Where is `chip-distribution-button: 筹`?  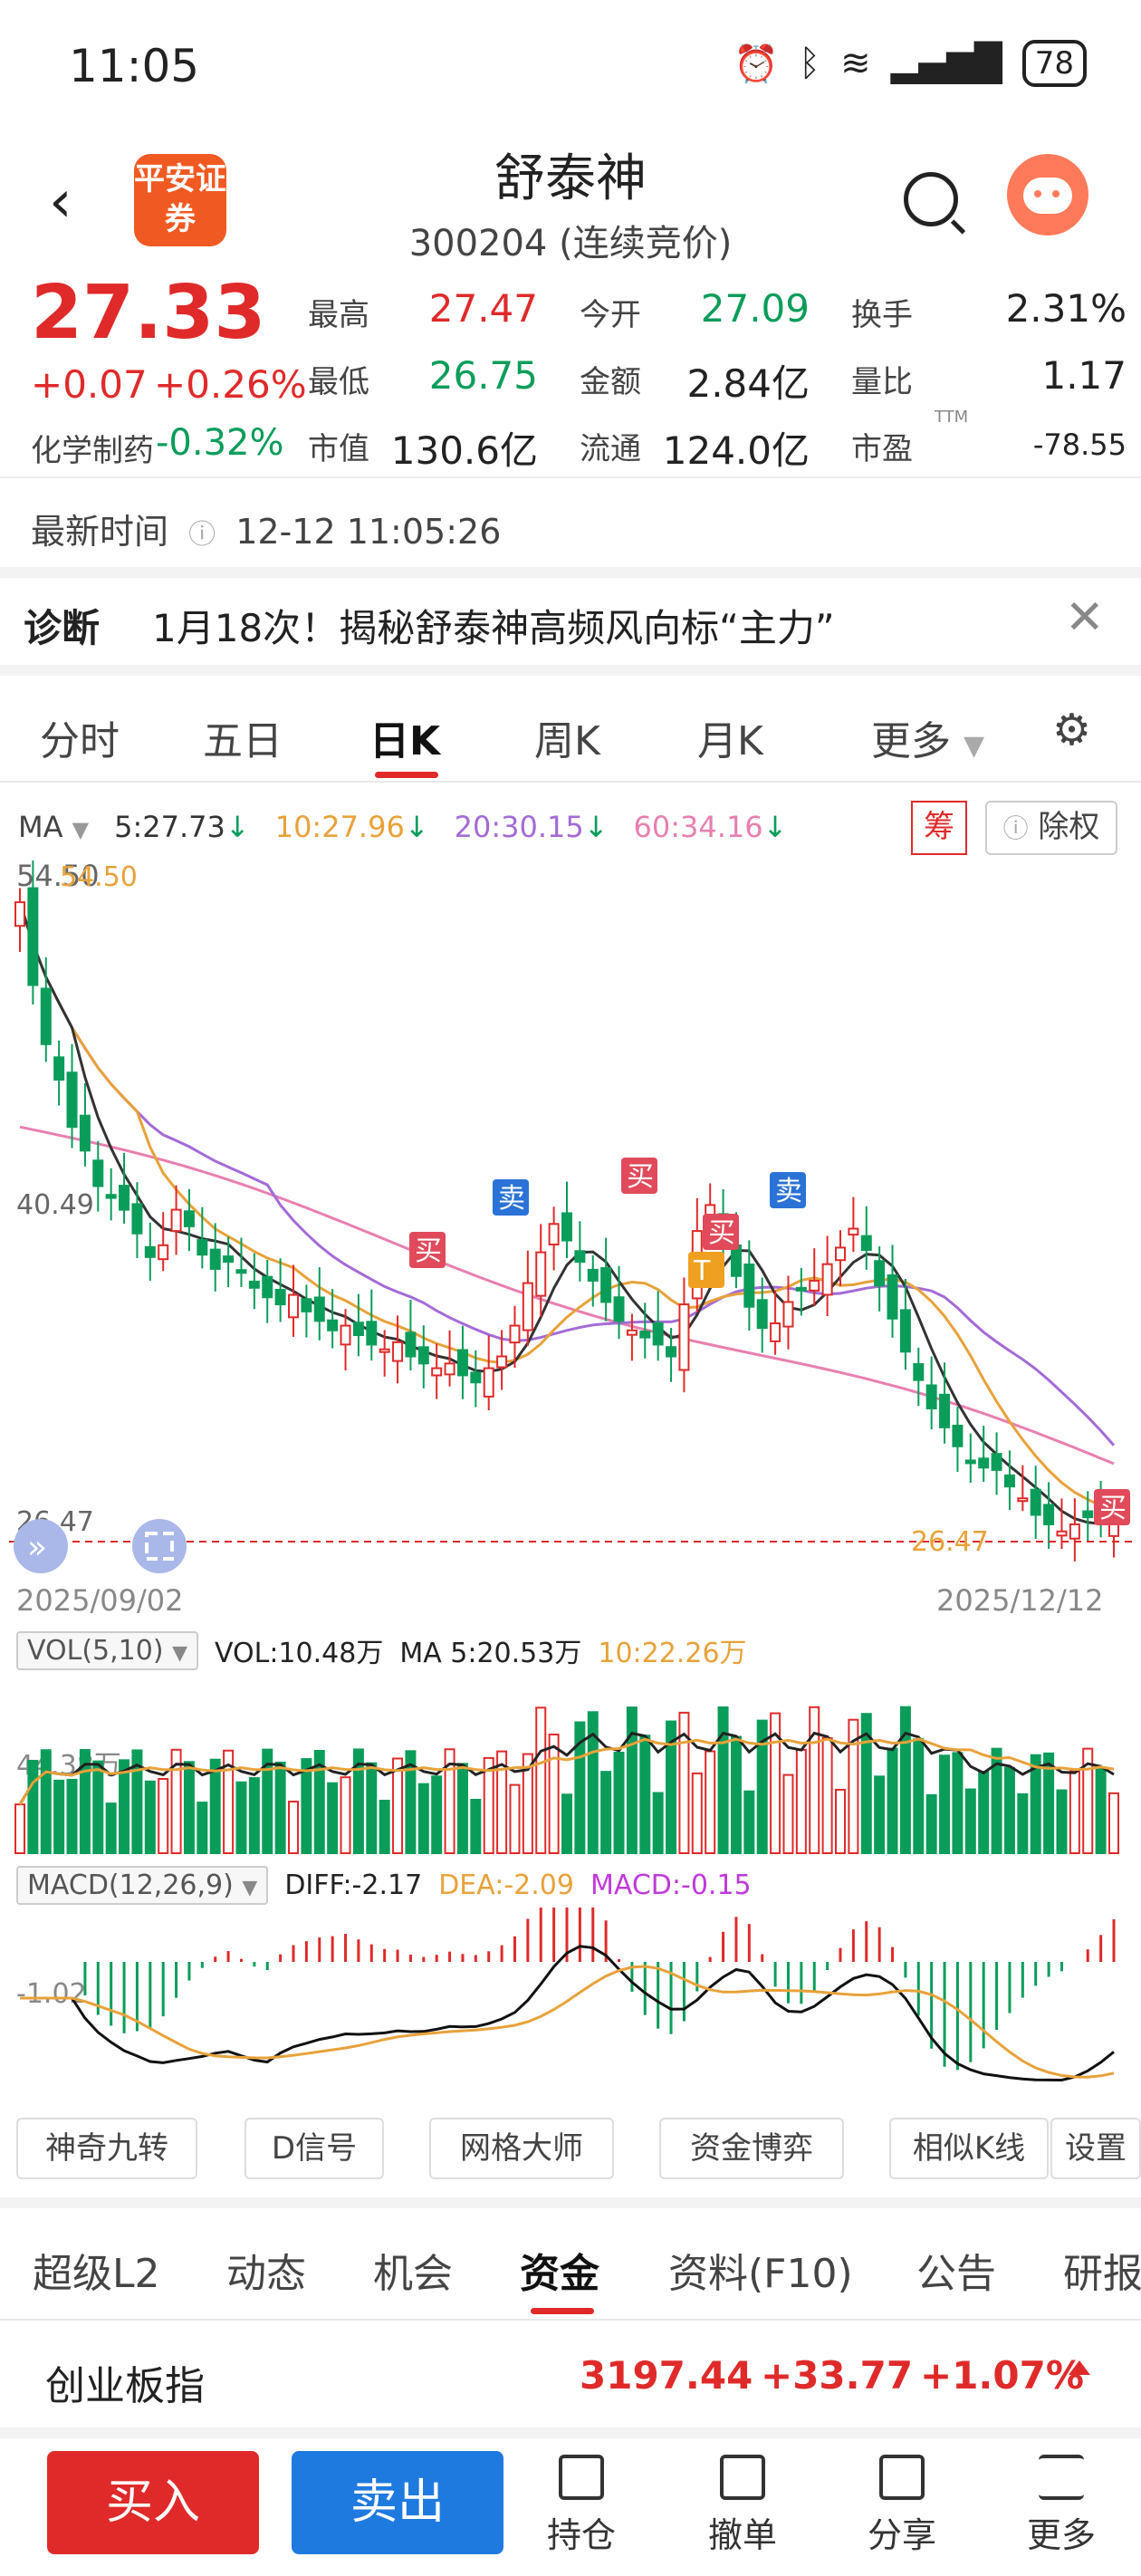
chip-distribution-button: 筹 is located at coordinates (939, 828).